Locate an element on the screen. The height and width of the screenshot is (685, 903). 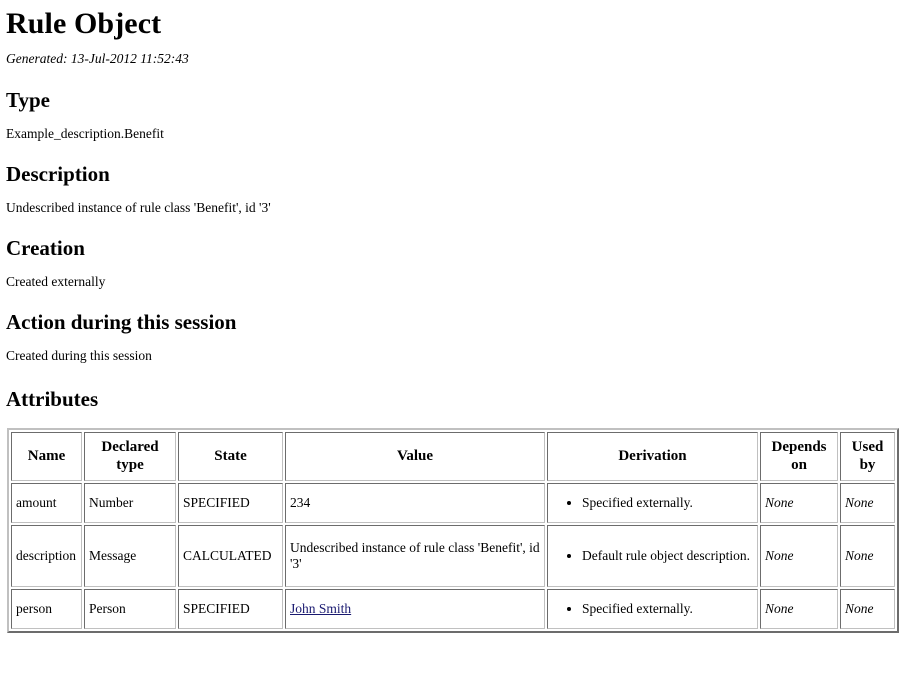
section-heading-creation: Creation is located at coordinates (45, 248).